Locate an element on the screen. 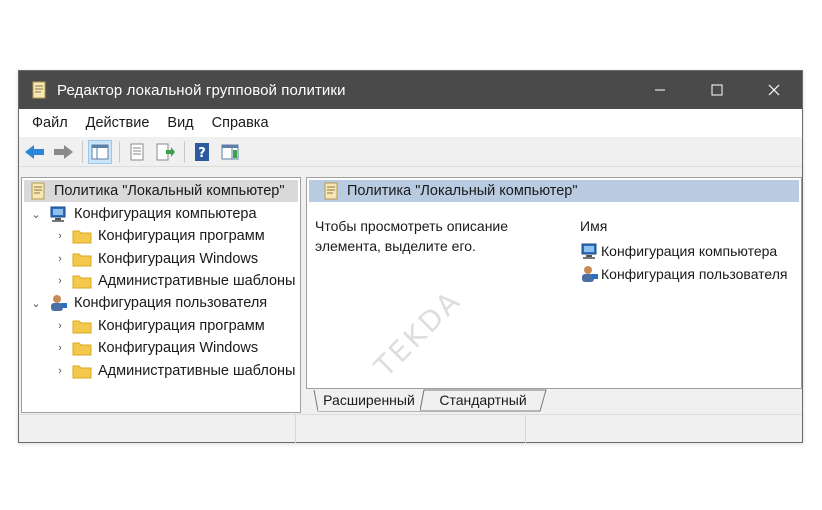 The width and height of the screenshot is (822, 510). gpedit-app-icon is located at coordinates (39, 90).